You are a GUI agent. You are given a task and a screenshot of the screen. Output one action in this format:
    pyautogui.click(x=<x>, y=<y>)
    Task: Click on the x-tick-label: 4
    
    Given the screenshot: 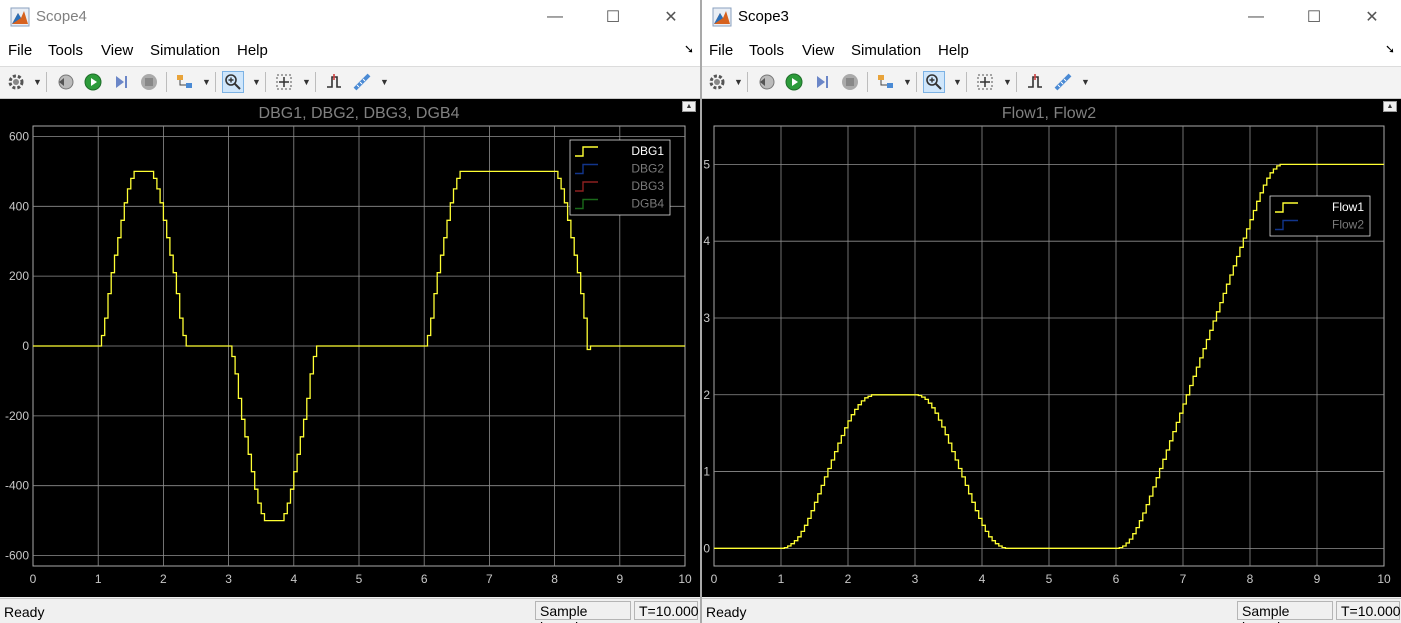 What is the action you would take?
    pyautogui.click(x=293, y=579)
    